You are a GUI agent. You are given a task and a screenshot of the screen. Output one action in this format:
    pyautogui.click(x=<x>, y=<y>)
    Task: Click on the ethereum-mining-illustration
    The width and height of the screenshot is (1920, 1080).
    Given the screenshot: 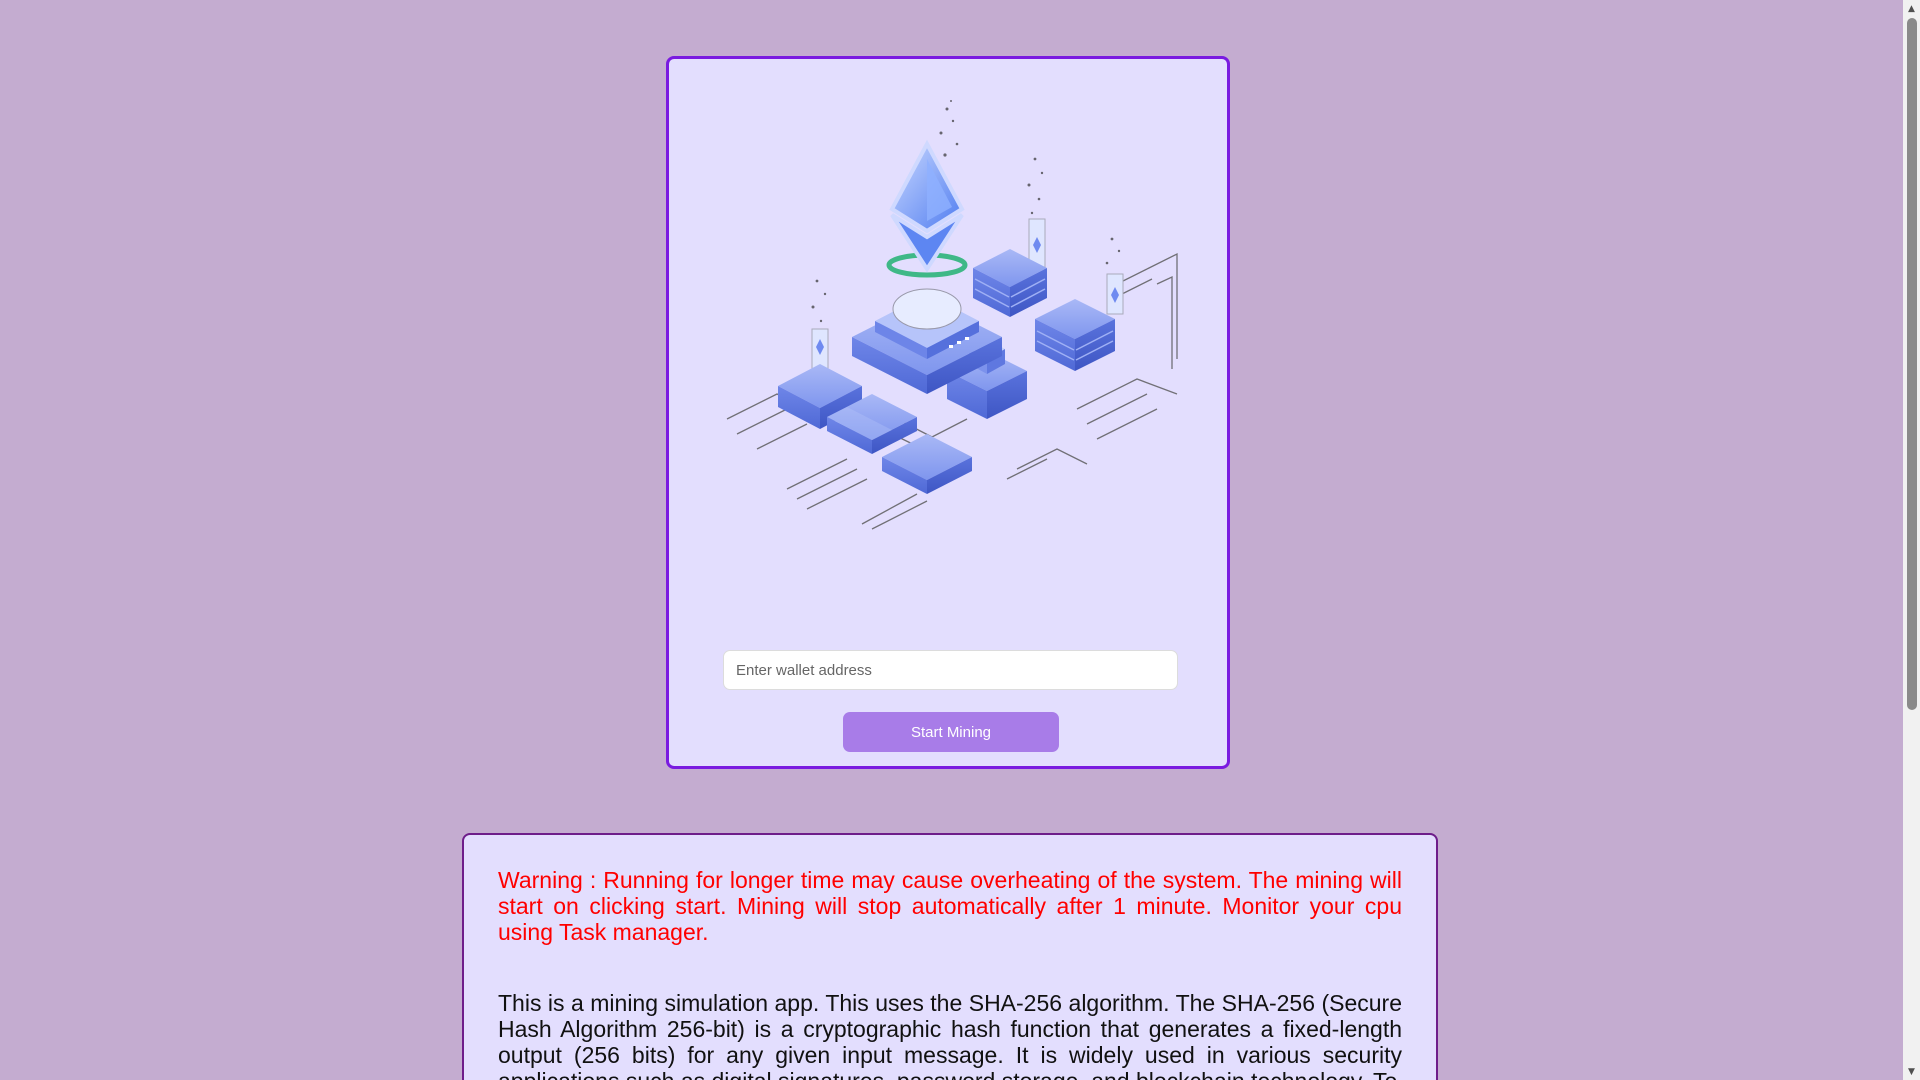 What is the action you would take?
    pyautogui.click(x=952, y=315)
    